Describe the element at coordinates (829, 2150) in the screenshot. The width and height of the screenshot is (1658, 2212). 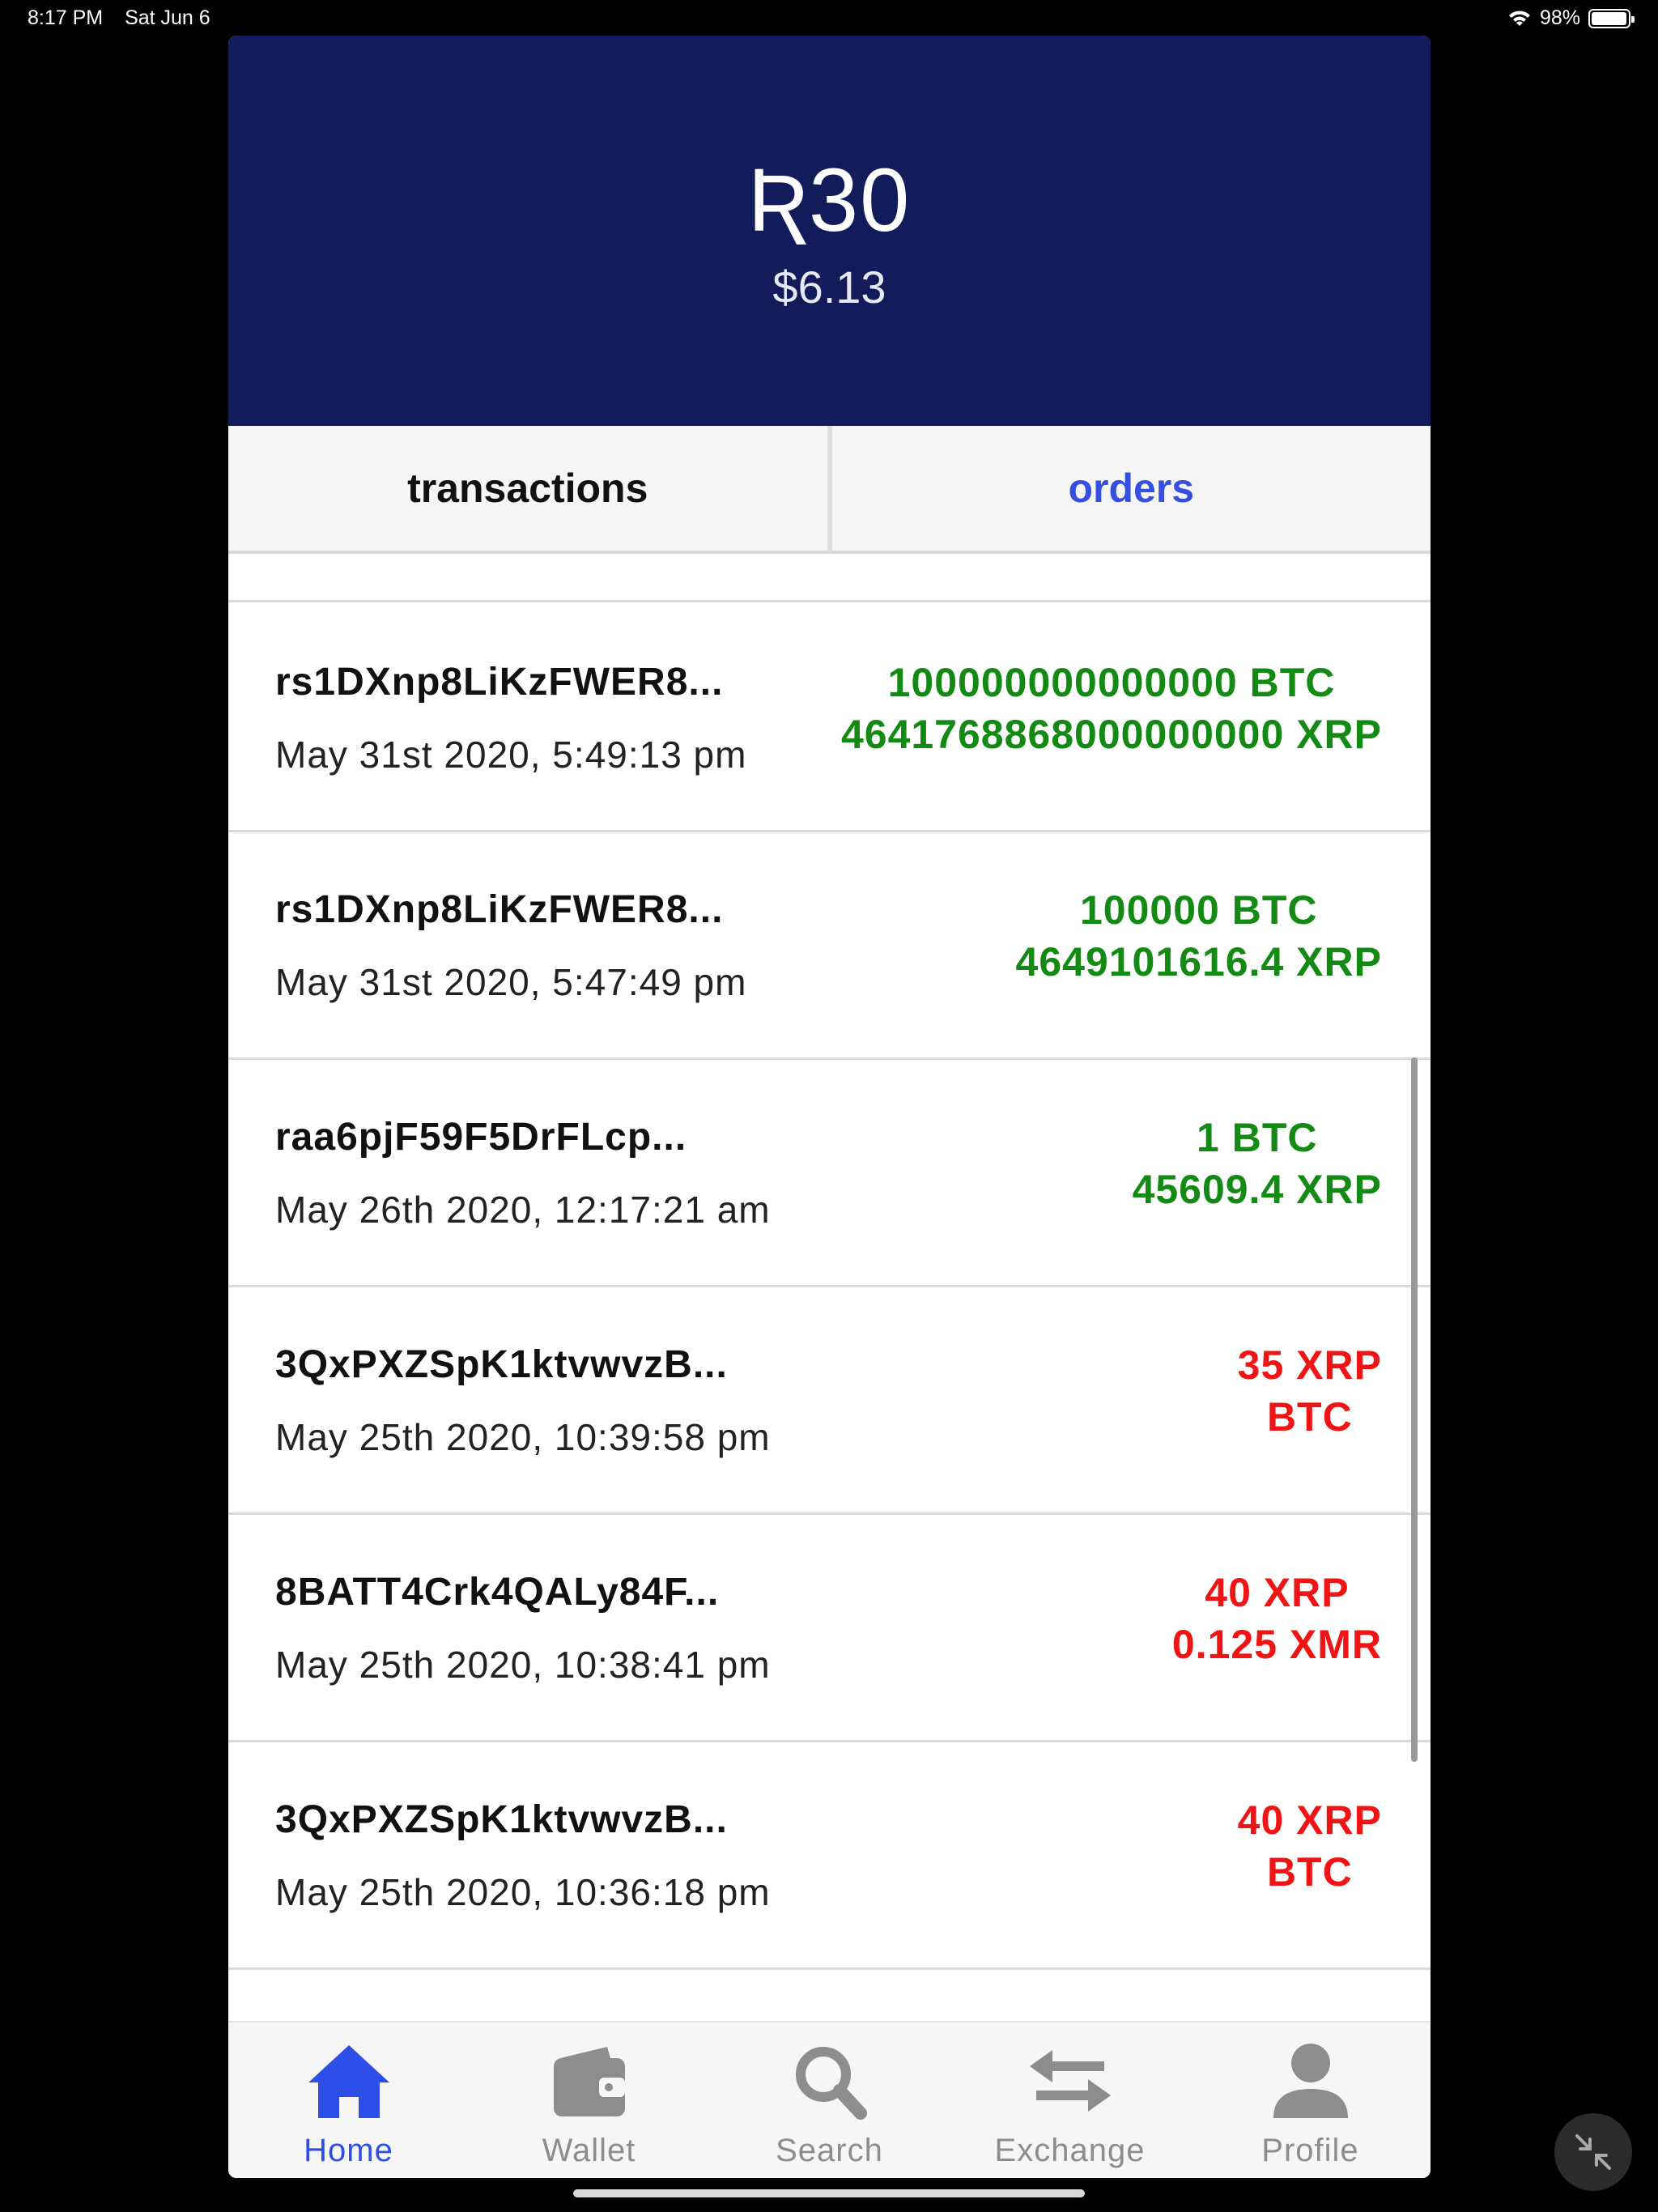
I see `tab-search-label: Search` at that location.